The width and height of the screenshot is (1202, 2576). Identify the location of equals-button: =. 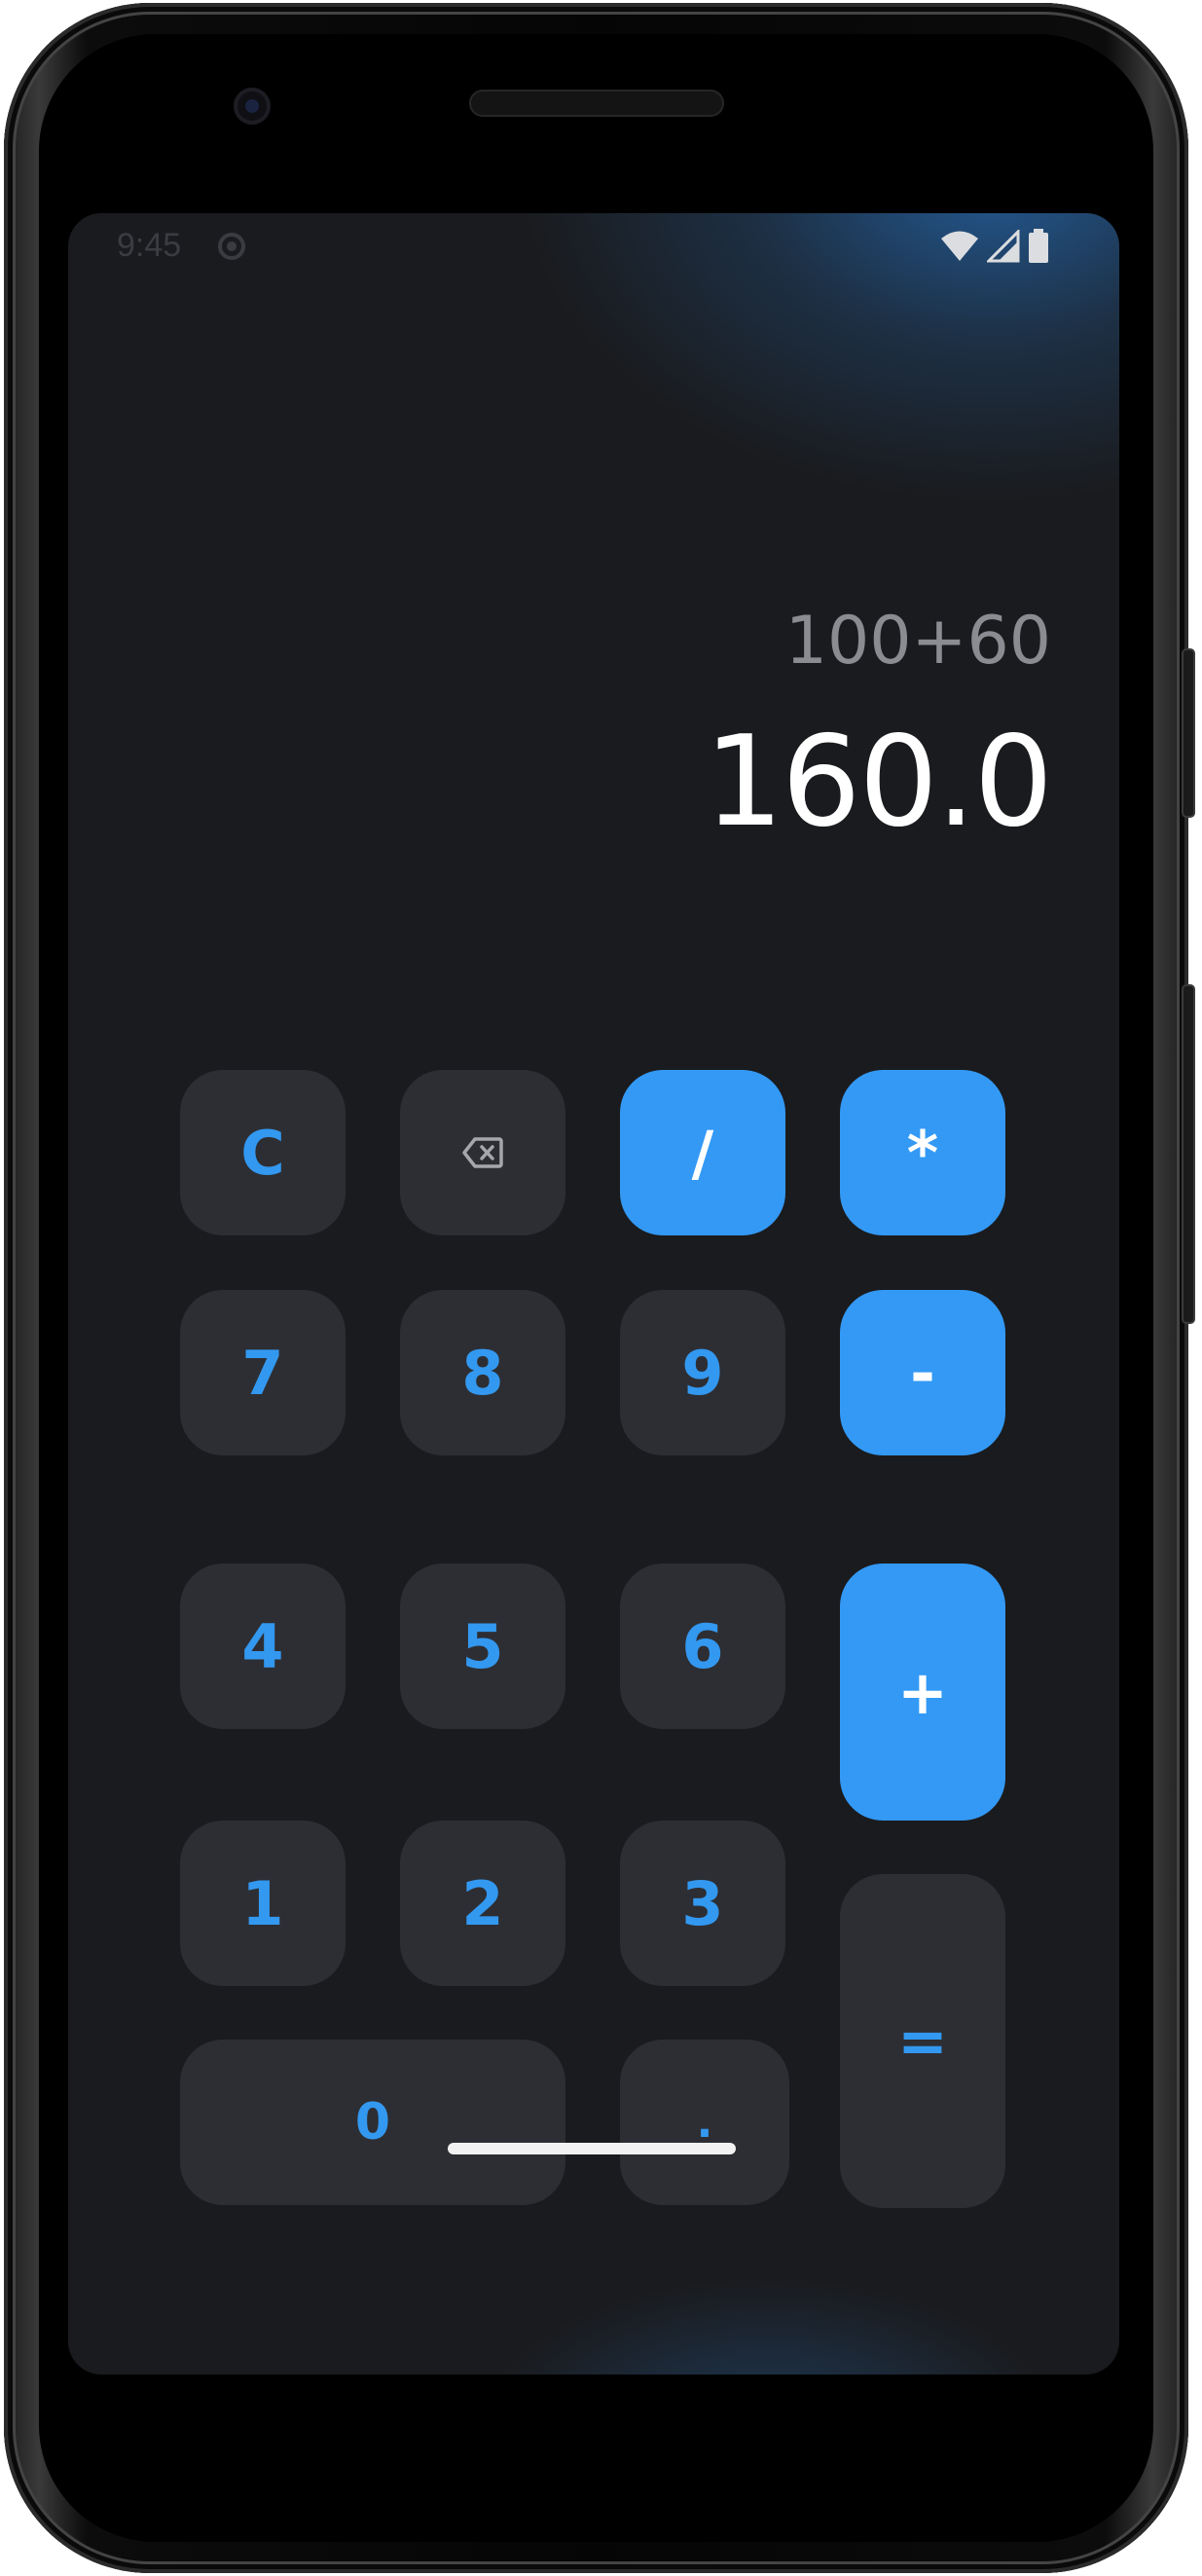
(922, 2041).